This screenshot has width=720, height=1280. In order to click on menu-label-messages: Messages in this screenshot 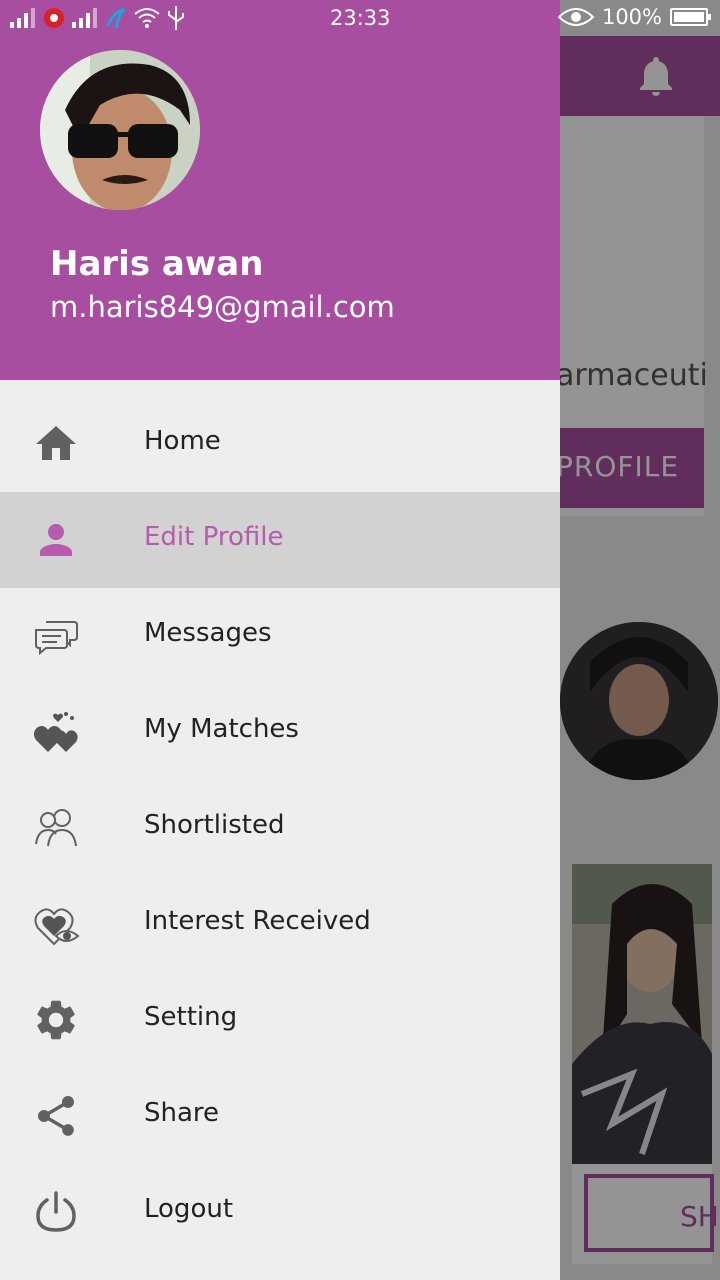, I will do `click(208, 633)`.